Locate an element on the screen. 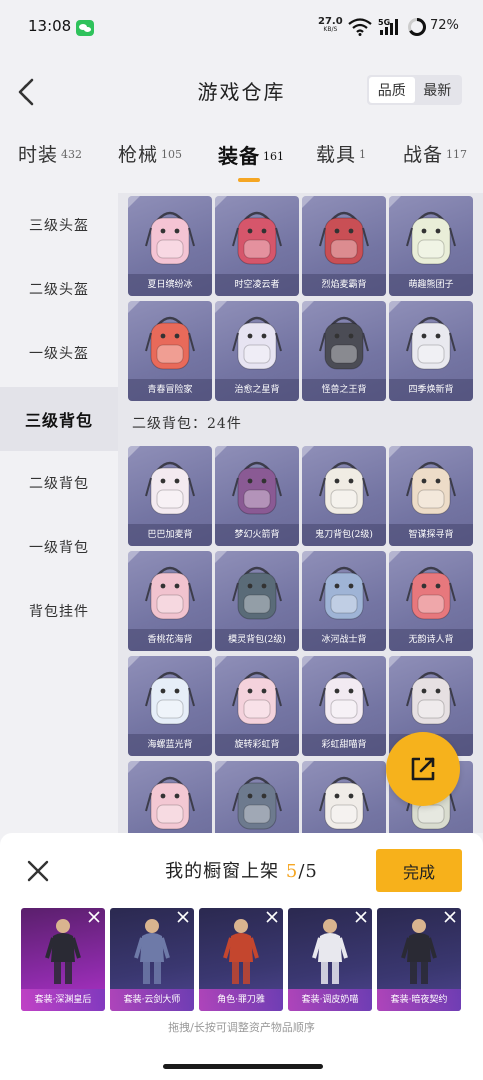 This screenshot has height=1080, width=483. item-card: 彩虹甜喵背 is located at coordinates (344, 706).